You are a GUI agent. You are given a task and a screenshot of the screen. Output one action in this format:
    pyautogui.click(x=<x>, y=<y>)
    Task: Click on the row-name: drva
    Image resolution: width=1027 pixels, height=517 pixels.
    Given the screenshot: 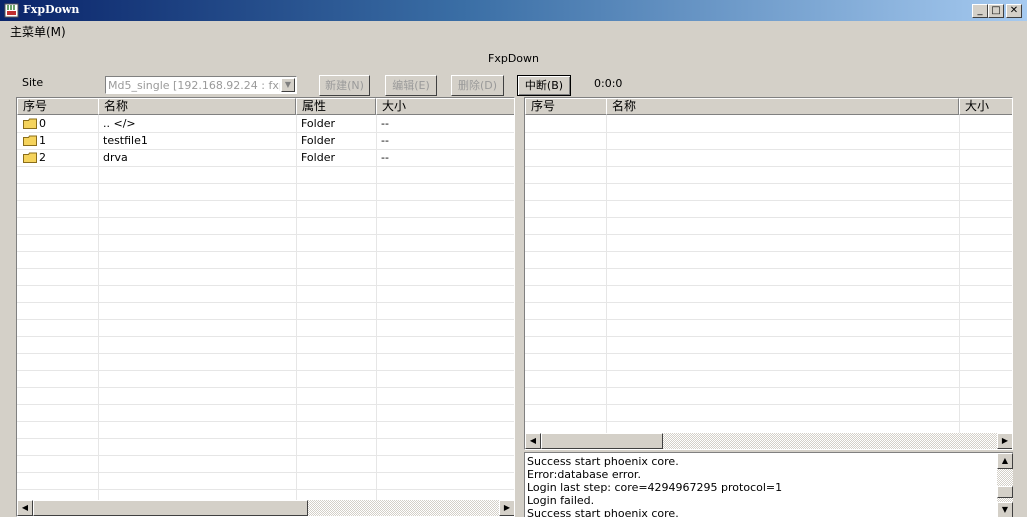 What is the action you would take?
    pyautogui.click(x=115, y=157)
    